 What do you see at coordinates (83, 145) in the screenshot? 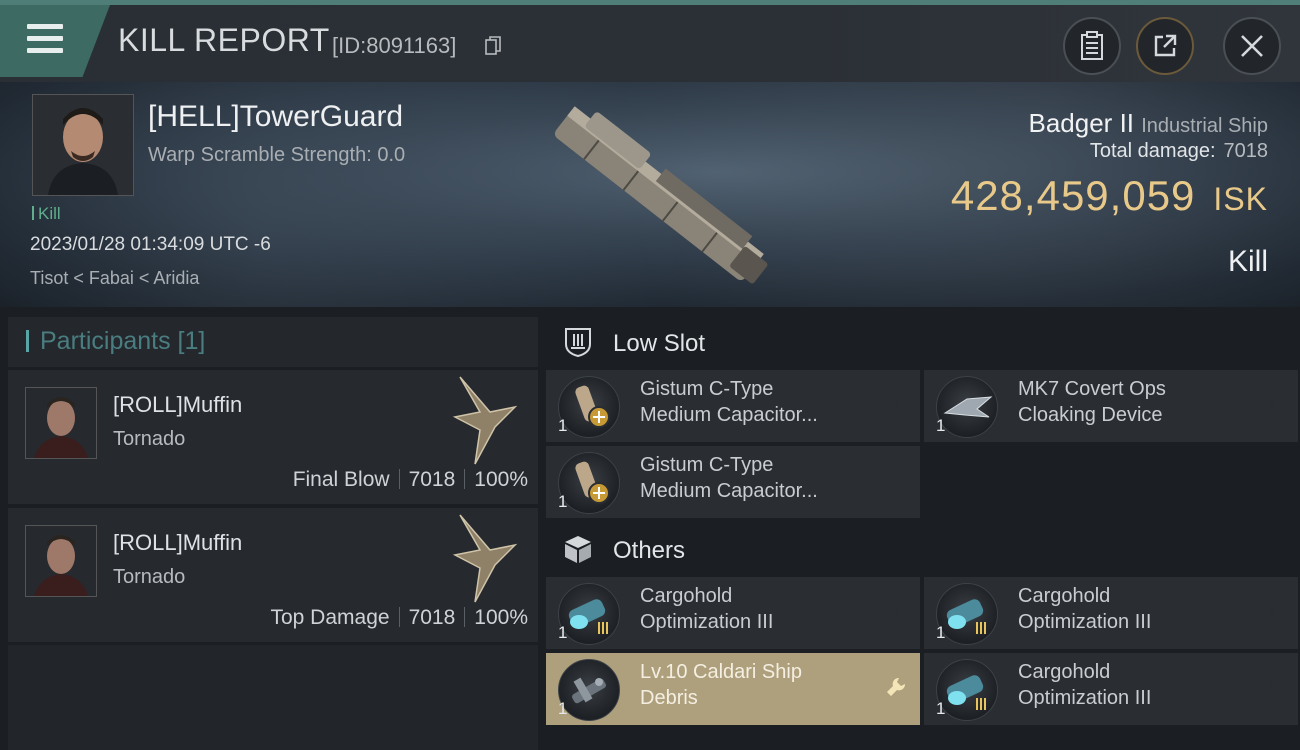
I see `victim-portrait` at bounding box center [83, 145].